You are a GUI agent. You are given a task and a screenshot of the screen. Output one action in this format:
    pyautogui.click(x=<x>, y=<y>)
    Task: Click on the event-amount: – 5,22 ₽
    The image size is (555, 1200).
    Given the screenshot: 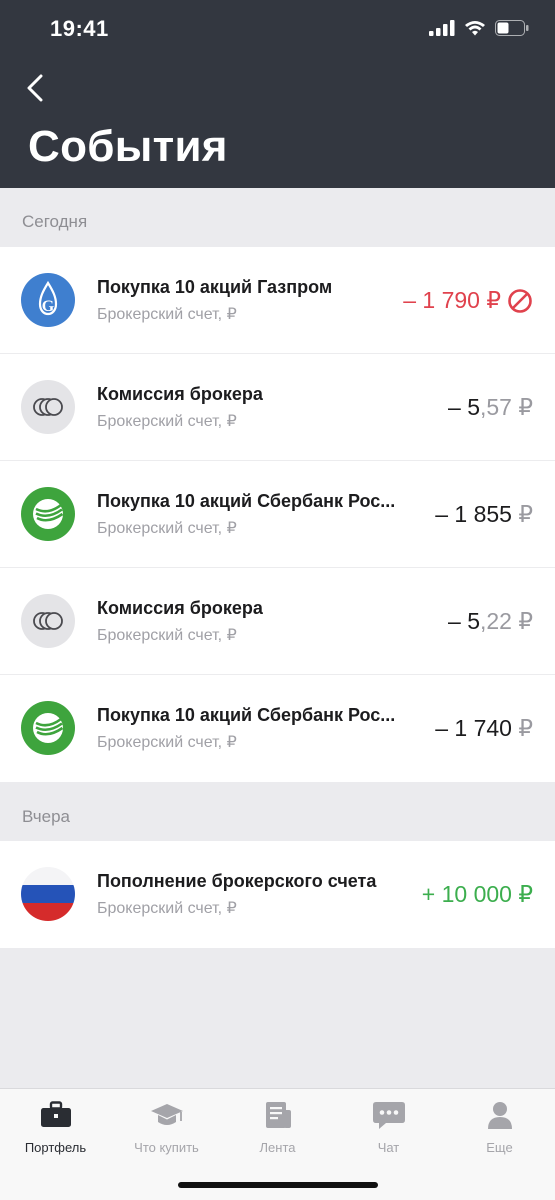 What is the action you would take?
    pyautogui.click(x=490, y=621)
    